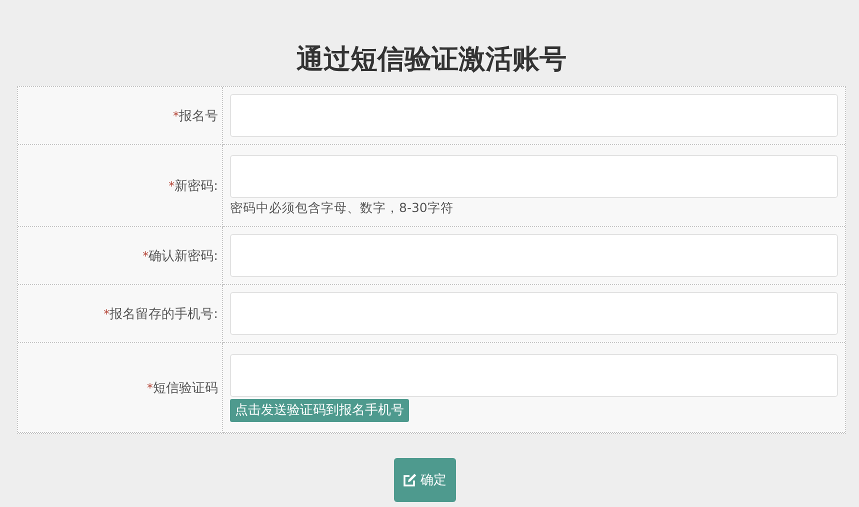  What do you see at coordinates (432, 60) in the screenshot?
I see `page-title: 通过短信验证激活账号` at bounding box center [432, 60].